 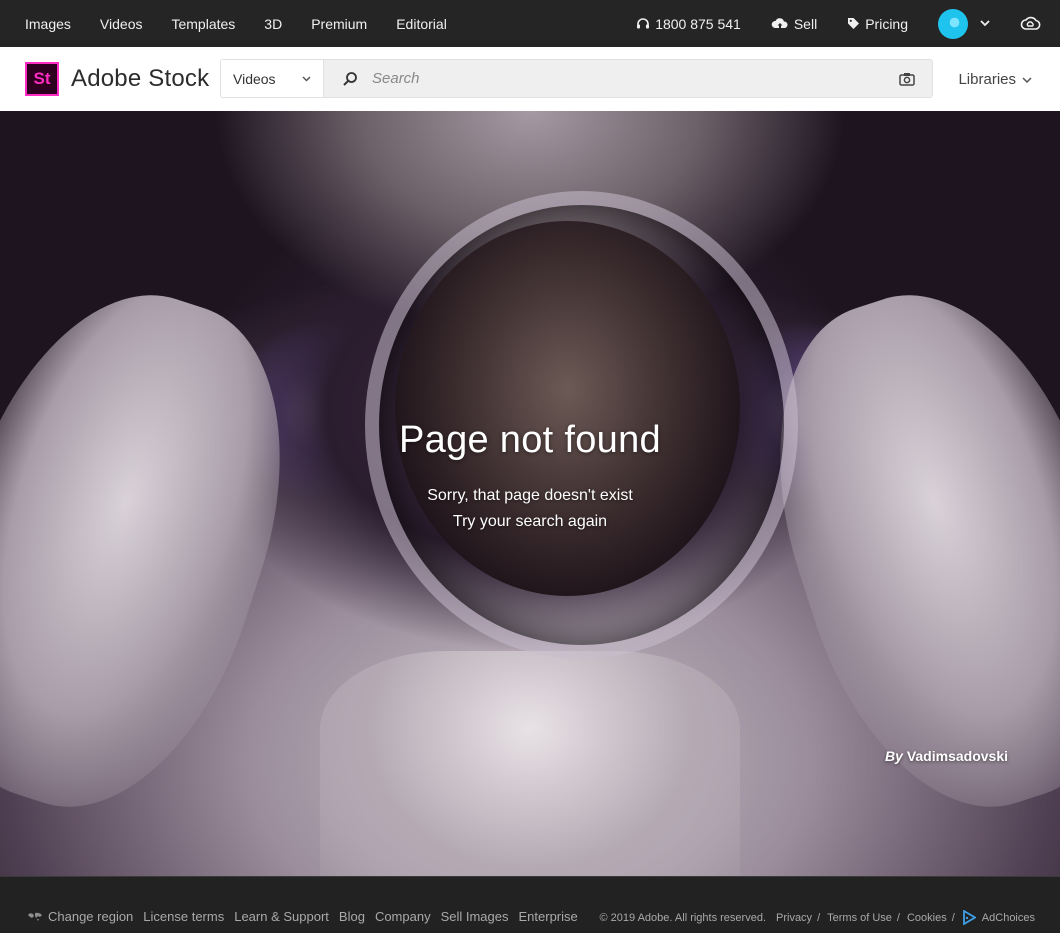 I want to click on search-type-value: Videos, so click(x=254, y=78).